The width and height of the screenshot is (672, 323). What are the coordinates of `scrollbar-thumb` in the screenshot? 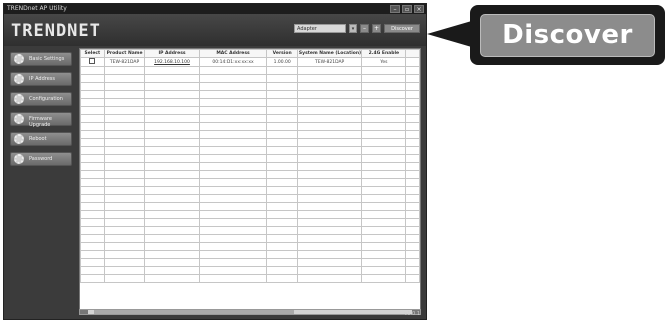 It's located at (194, 312).